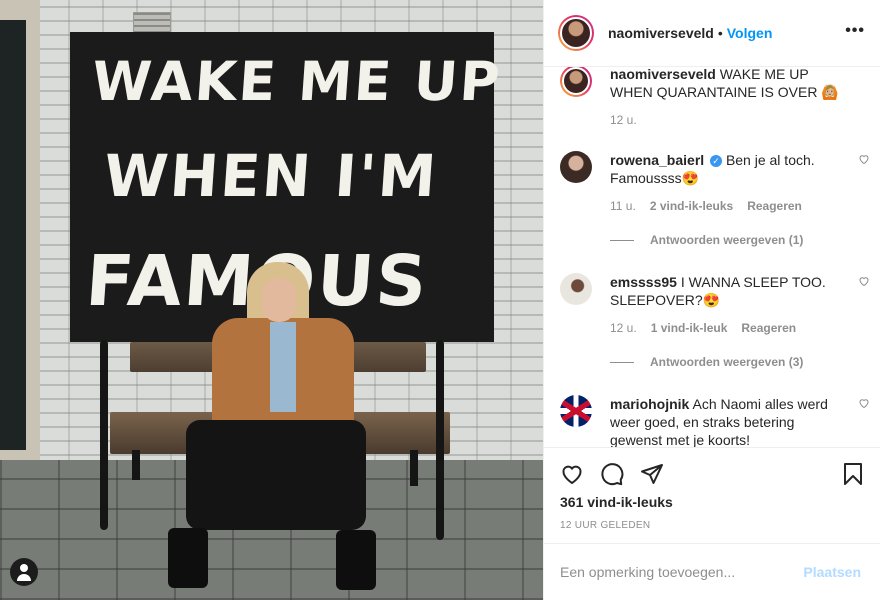 The image size is (880, 600). What do you see at coordinates (623, 120) in the screenshot?
I see `caption-time: 12 u.` at bounding box center [623, 120].